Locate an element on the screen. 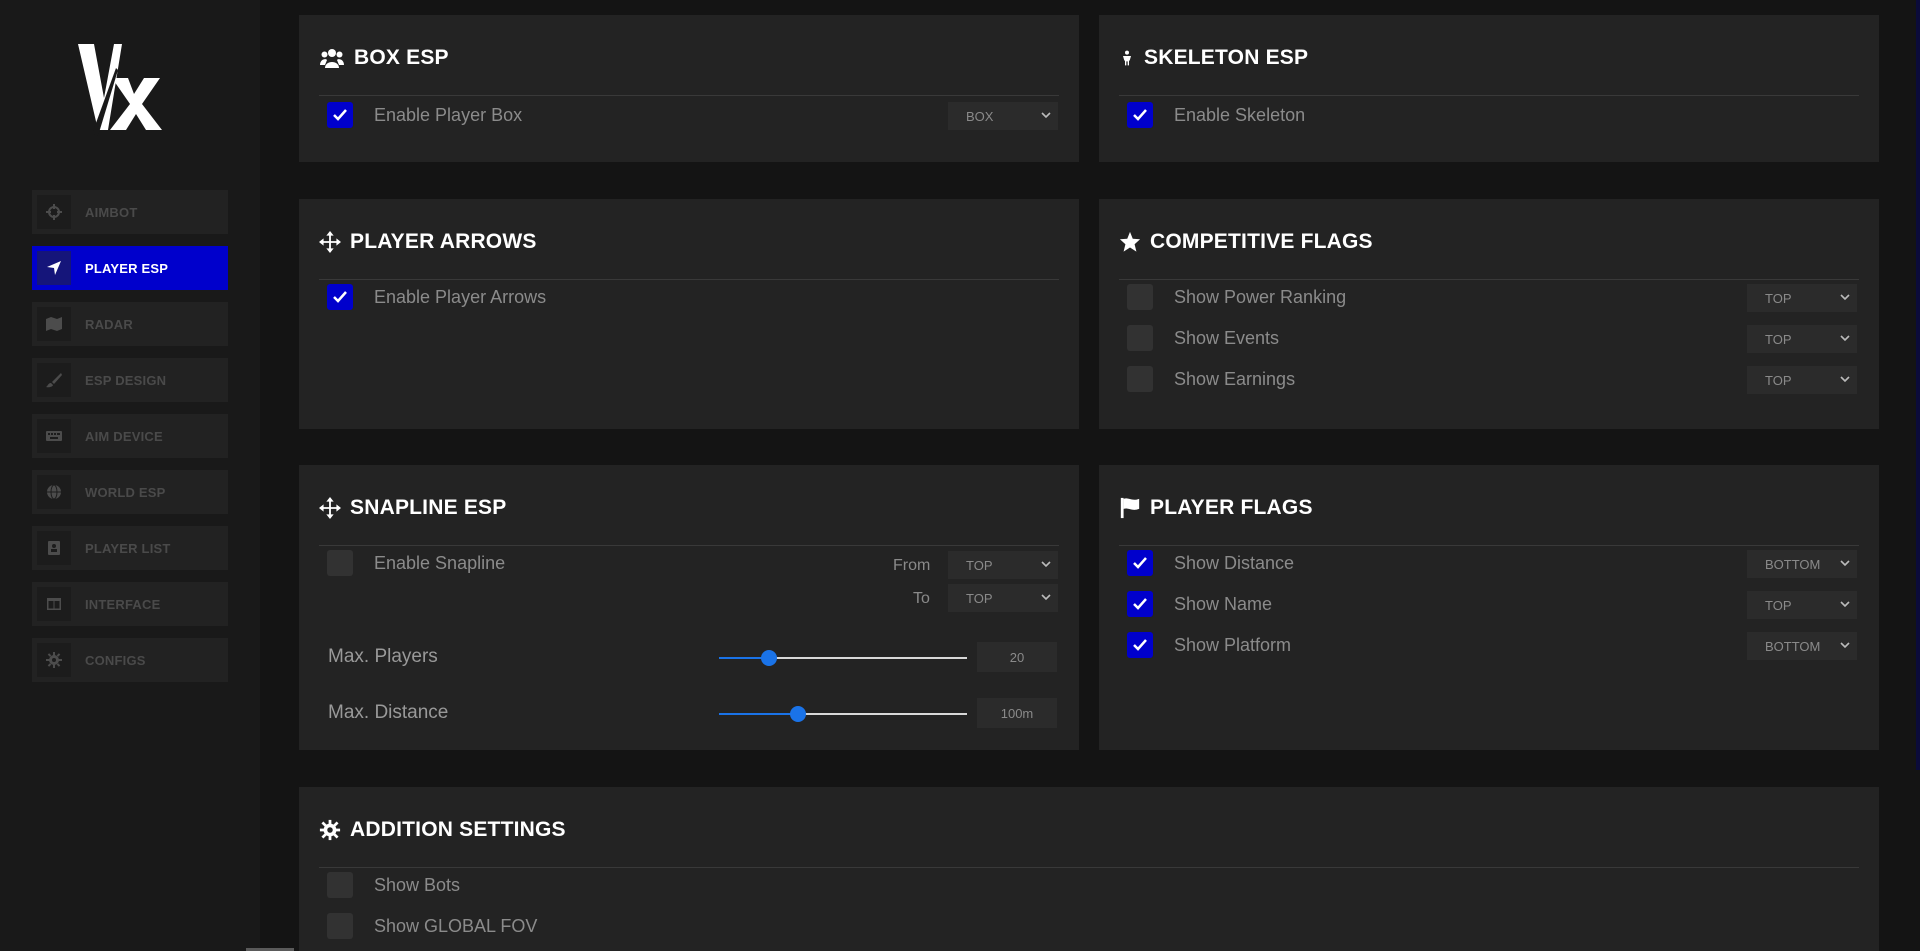 This screenshot has width=1920, height=951. sidebar-item-esp-design: ESP DESIGN is located at coordinates (130, 380).